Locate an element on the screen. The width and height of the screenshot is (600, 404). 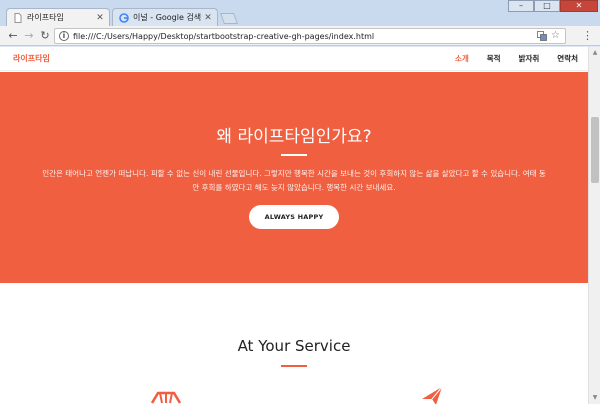
back-icon: ← is located at coordinates (13, 36).